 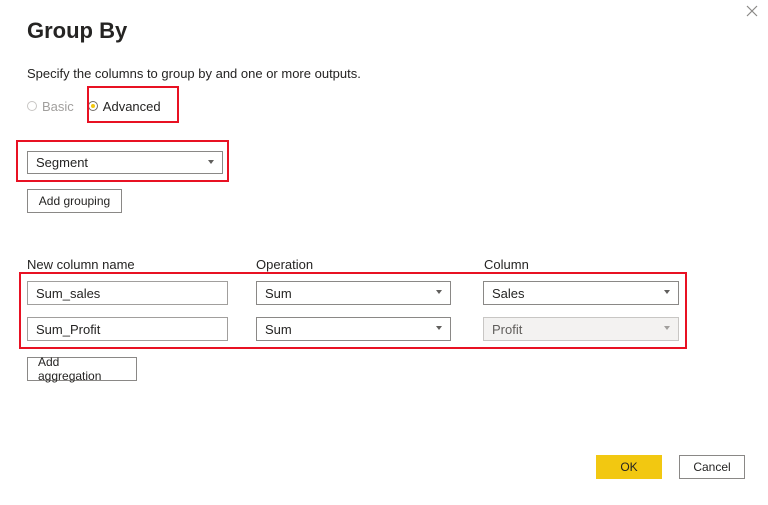 What do you see at coordinates (629, 467) in the screenshot?
I see `ok-button: OK` at bounding box center [629, 467].